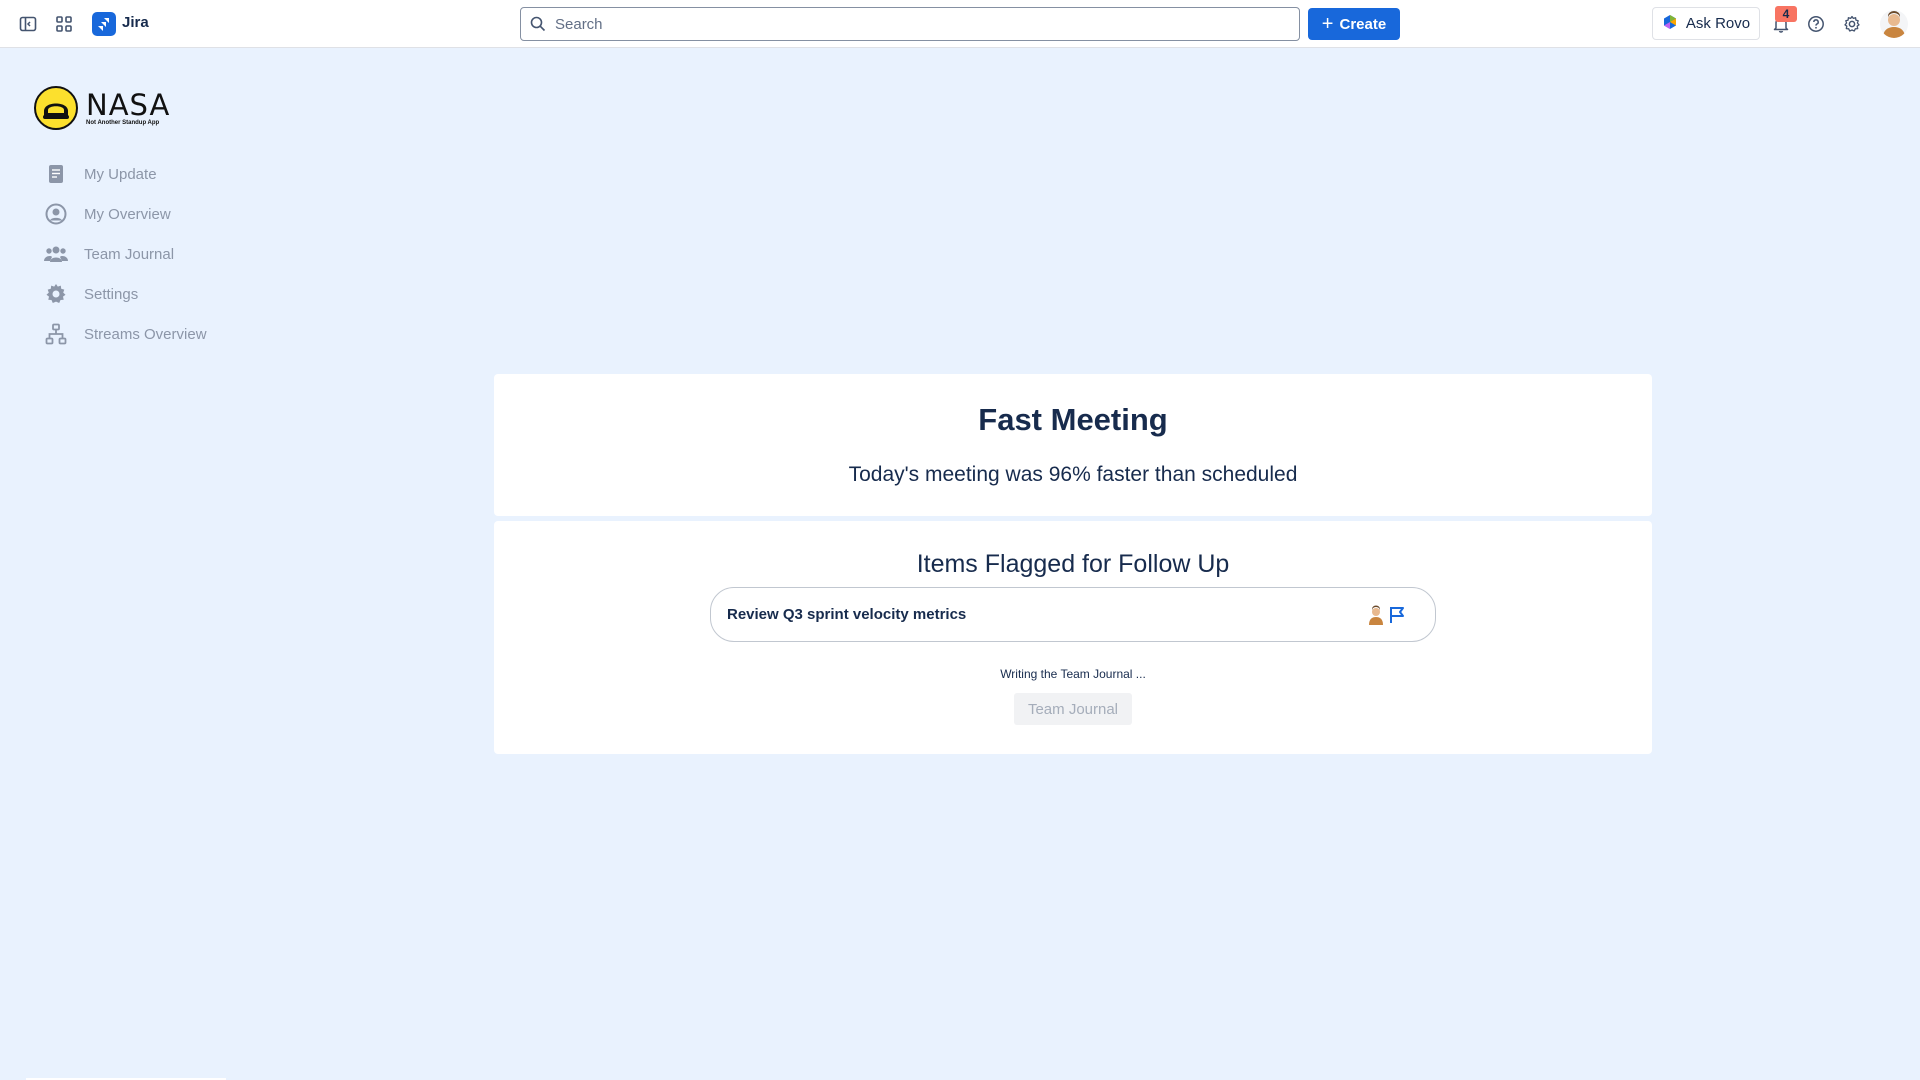 This screenshot has height=1080, width=1920. Describe the element at coordinates (56, 108) in the screenshot. I see `astronaut-helmet-icon` at that location.